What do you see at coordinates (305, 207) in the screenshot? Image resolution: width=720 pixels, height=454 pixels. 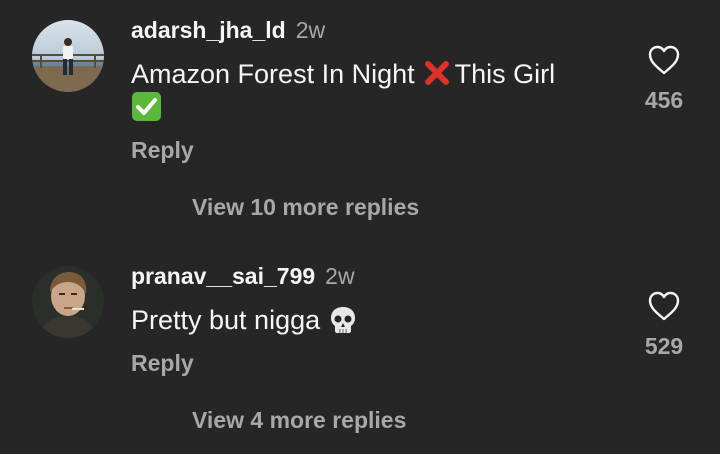 I see `view-more-replies-button: View 10 more replies` at bounding box center [305, 207].